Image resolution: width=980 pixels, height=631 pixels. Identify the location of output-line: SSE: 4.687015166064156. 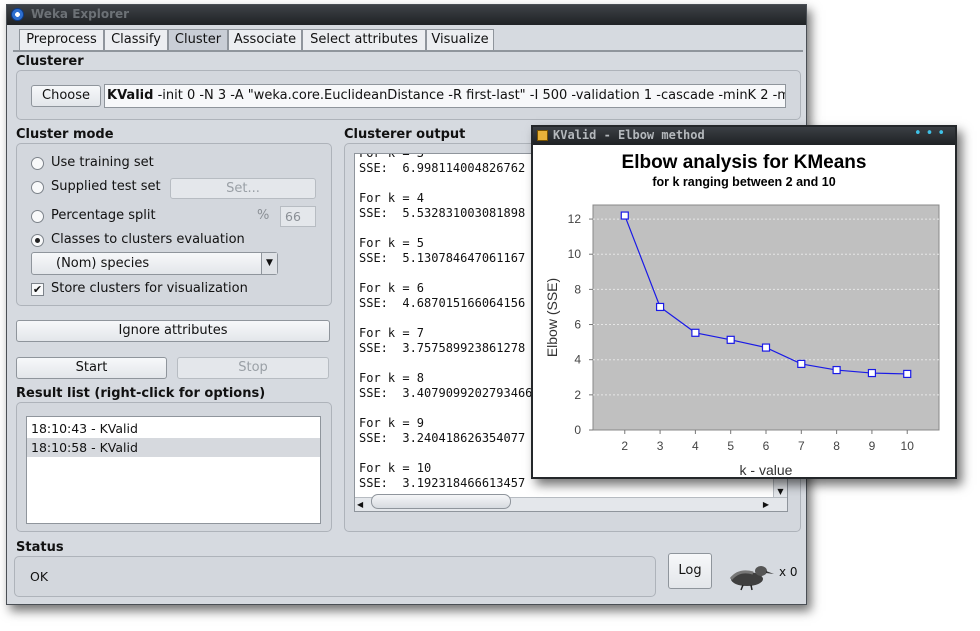
(442, 303).